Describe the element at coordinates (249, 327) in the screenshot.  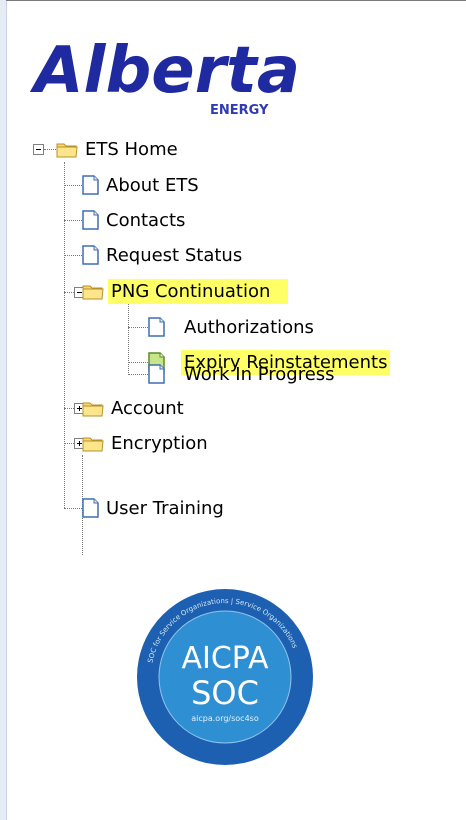
I see `tree-item-label: Authorizations` at that location.